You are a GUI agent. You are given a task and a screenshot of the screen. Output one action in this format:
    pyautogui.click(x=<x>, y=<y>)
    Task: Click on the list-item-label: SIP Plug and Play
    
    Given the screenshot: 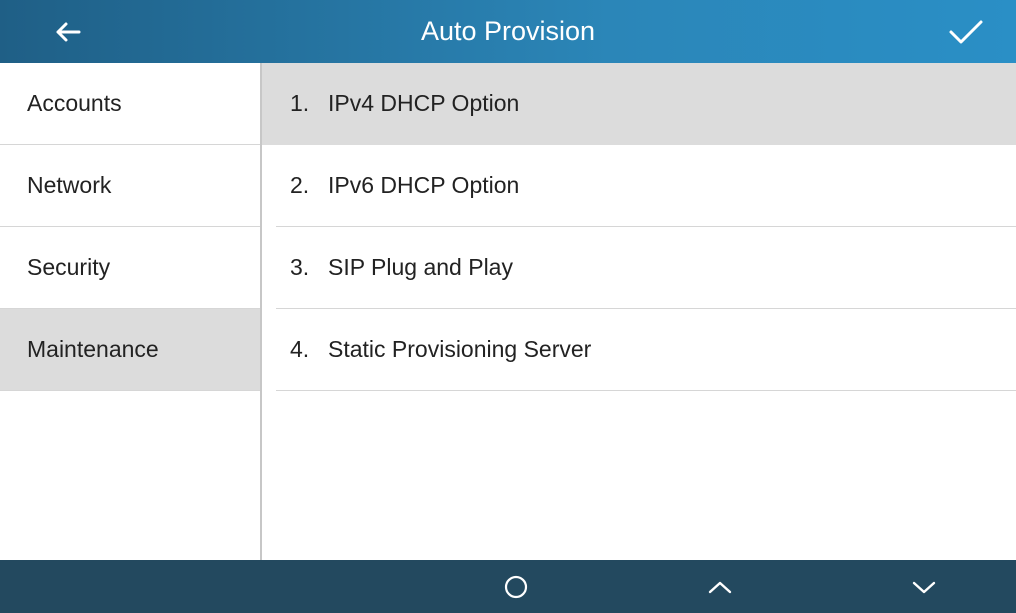 What is the action you would take?
    pyautogui.click(x=420, y=267)
    